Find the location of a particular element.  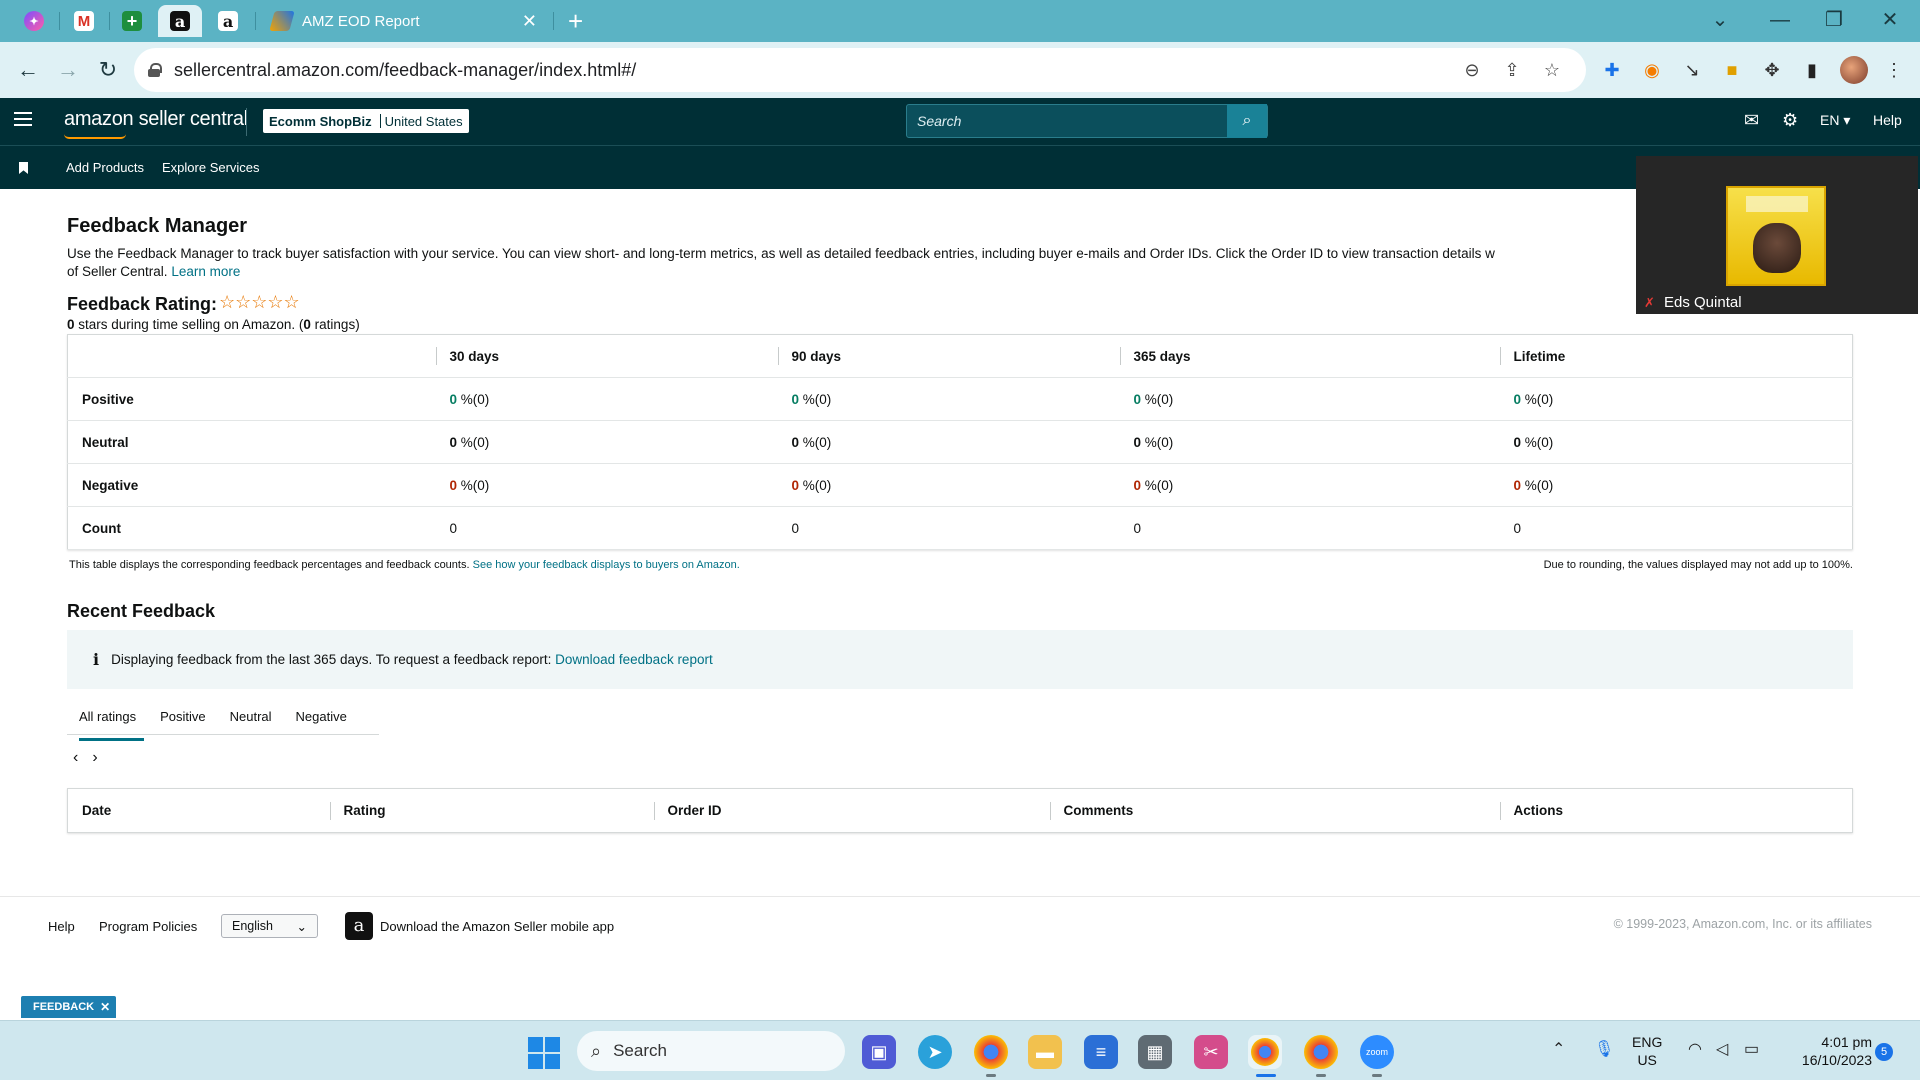

notepad-icon: ≡ is located at coordinates (1101, 1052).